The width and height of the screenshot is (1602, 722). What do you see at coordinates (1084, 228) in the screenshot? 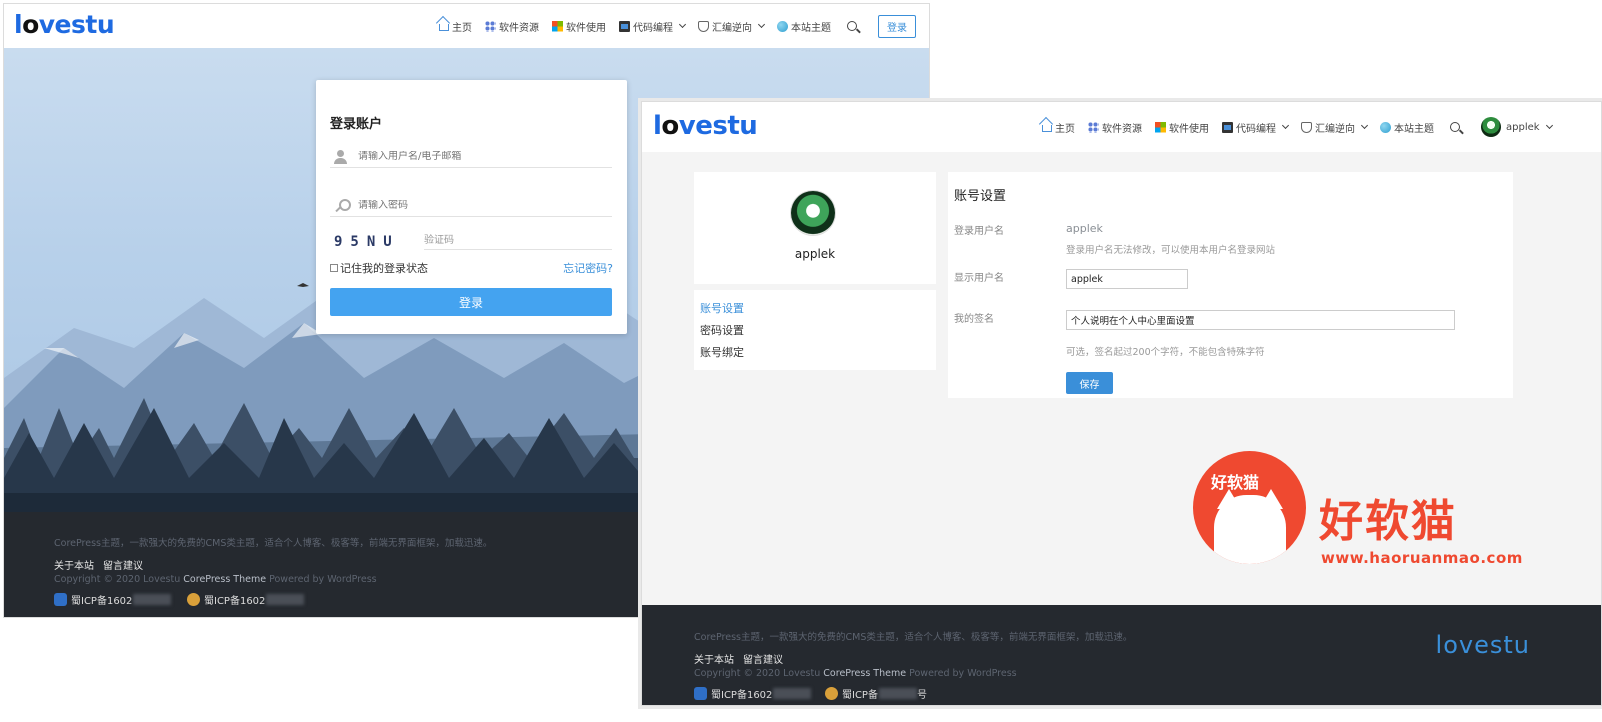
I see `login-name-value: applek` at bounding box center [1084, 228].